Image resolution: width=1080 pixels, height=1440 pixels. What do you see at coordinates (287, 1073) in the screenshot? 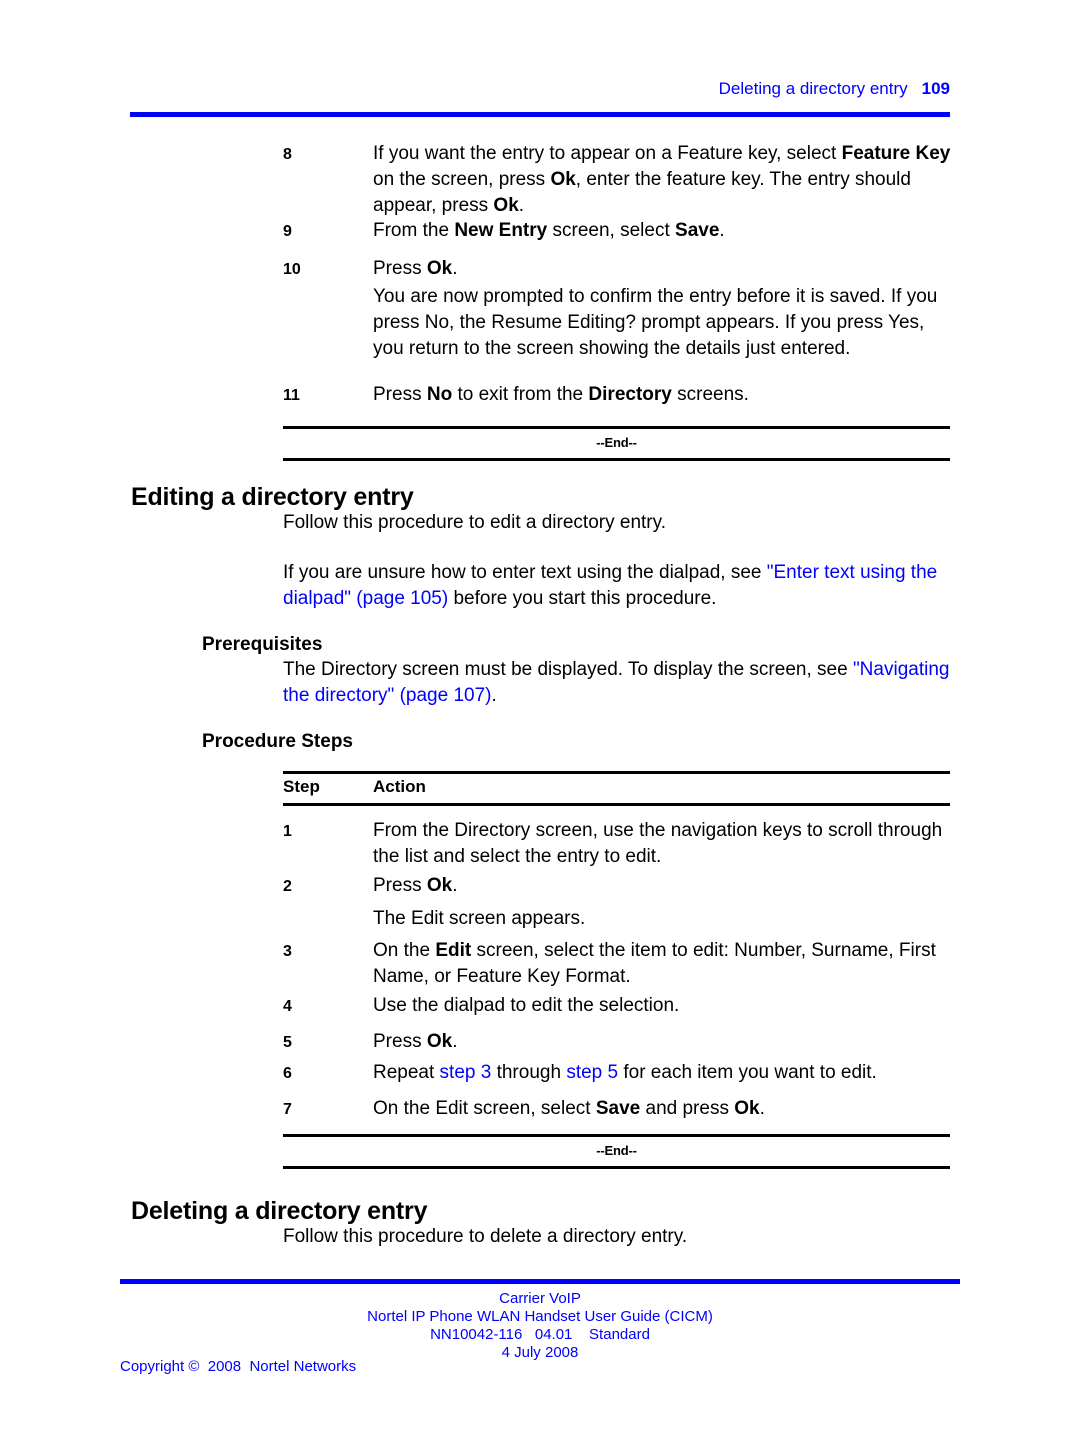
I see `step-number: 6` at bounding box center [287, 1073].